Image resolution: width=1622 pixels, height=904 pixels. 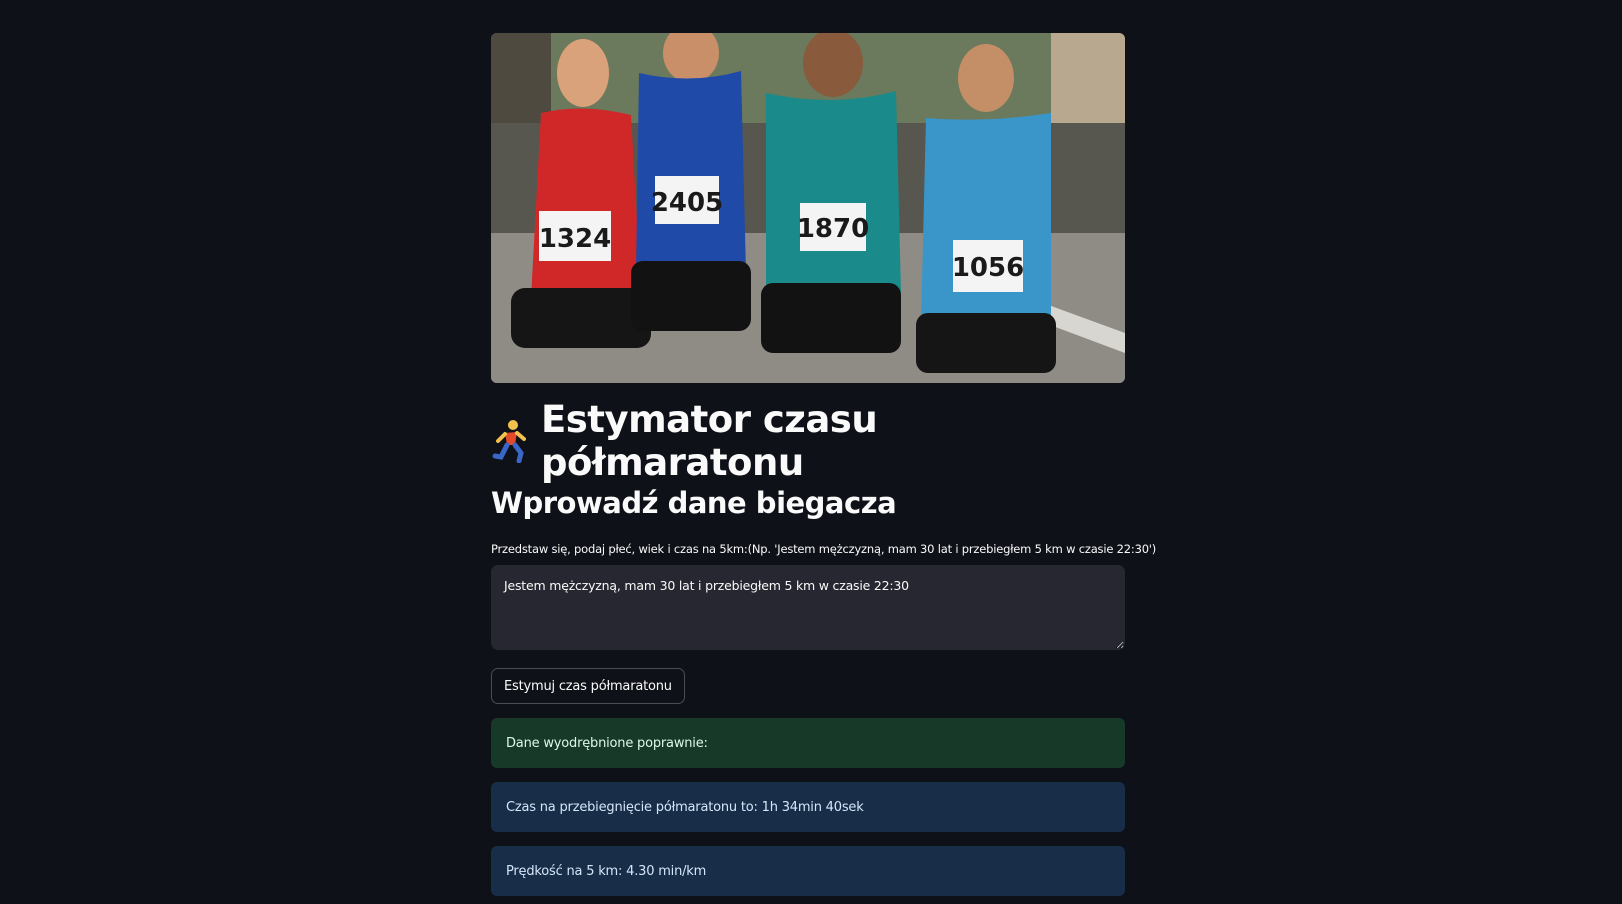 I want to click on running-person-icon, so click(x=510, y=441).